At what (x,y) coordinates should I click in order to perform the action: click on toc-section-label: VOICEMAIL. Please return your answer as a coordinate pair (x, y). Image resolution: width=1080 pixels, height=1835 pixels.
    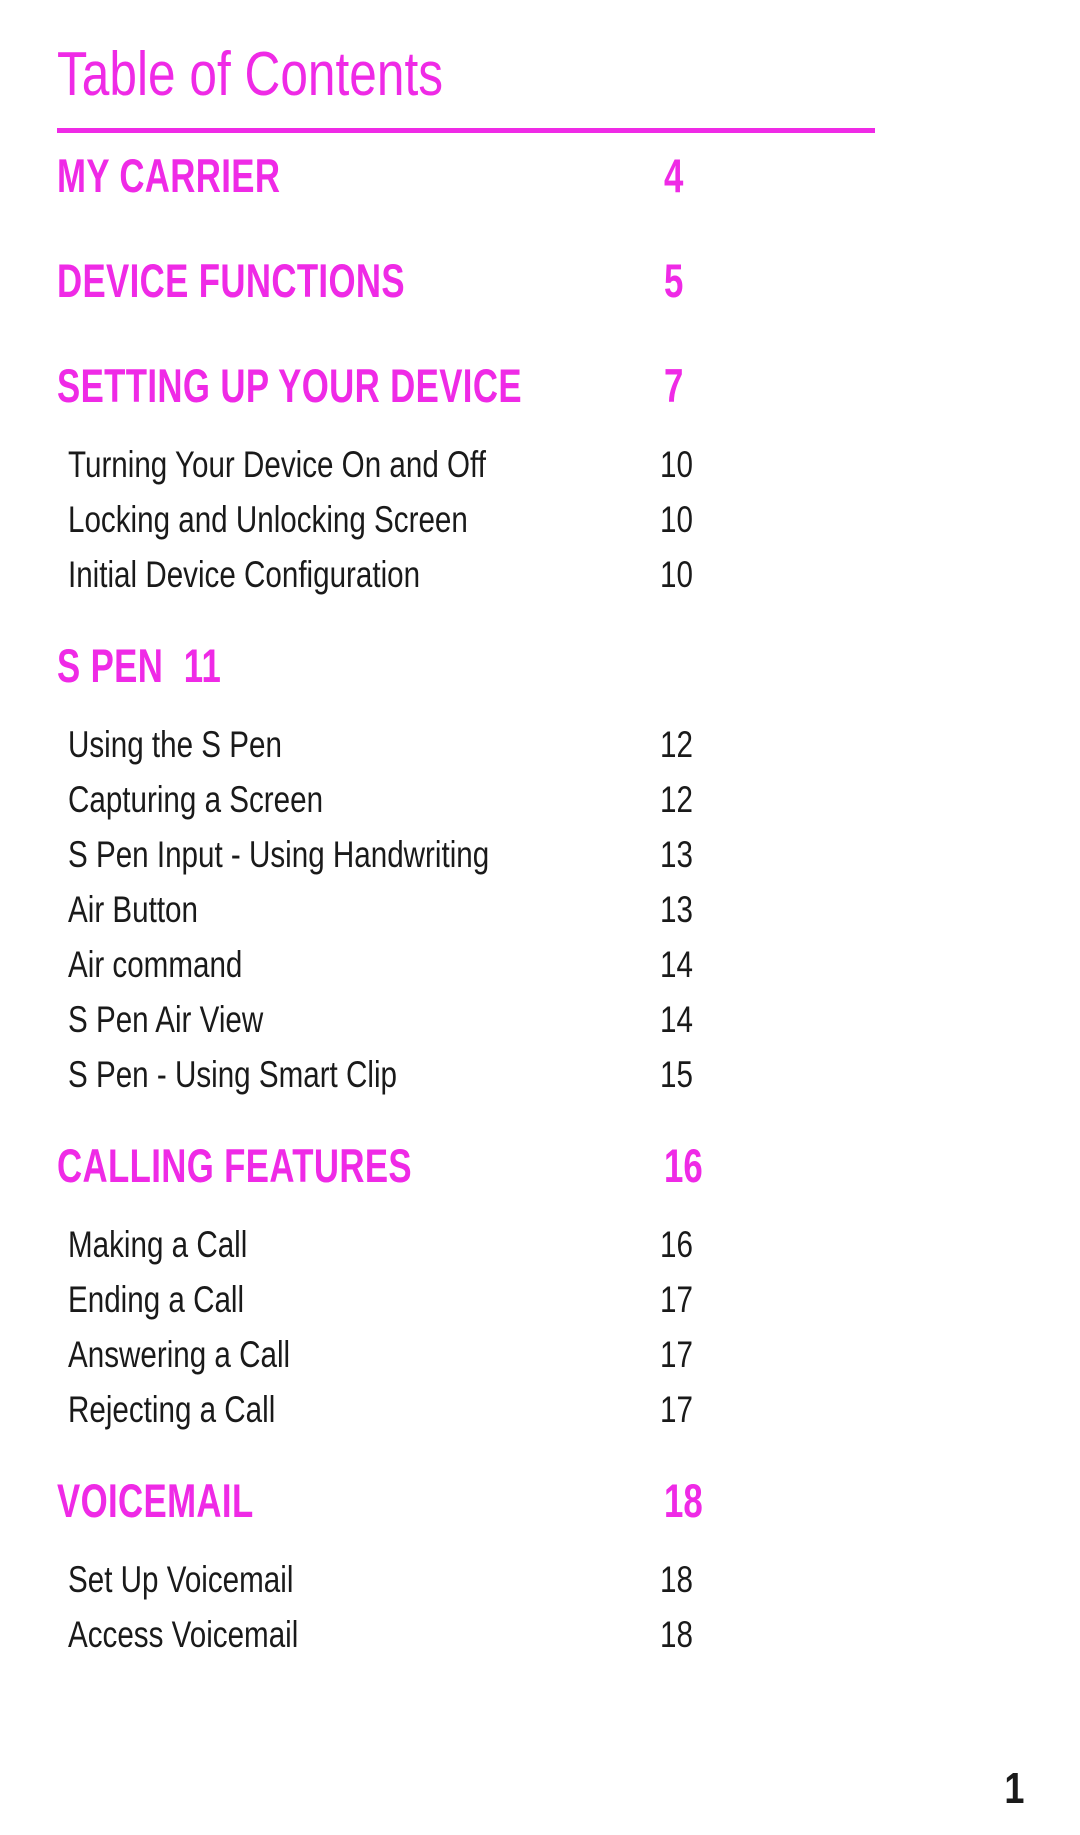
    Looking at the image, I should click on (155, 1500).